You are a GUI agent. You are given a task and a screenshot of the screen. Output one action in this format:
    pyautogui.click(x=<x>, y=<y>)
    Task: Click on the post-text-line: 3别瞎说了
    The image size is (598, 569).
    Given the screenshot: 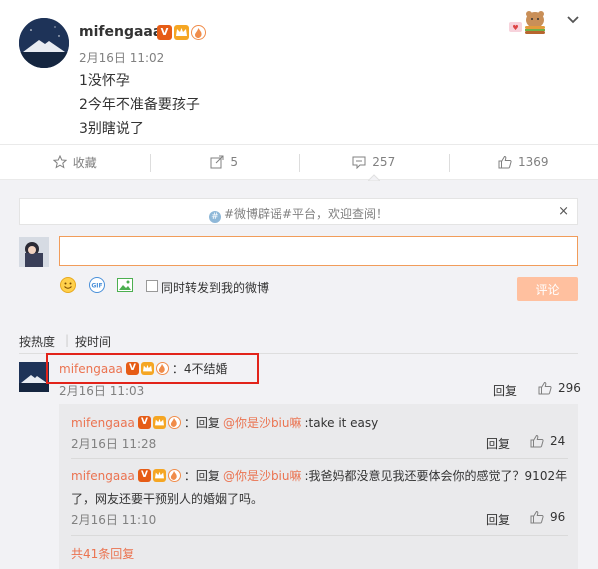 What is the action you would take?
    pyautogui.click(x=111, y=129)
    